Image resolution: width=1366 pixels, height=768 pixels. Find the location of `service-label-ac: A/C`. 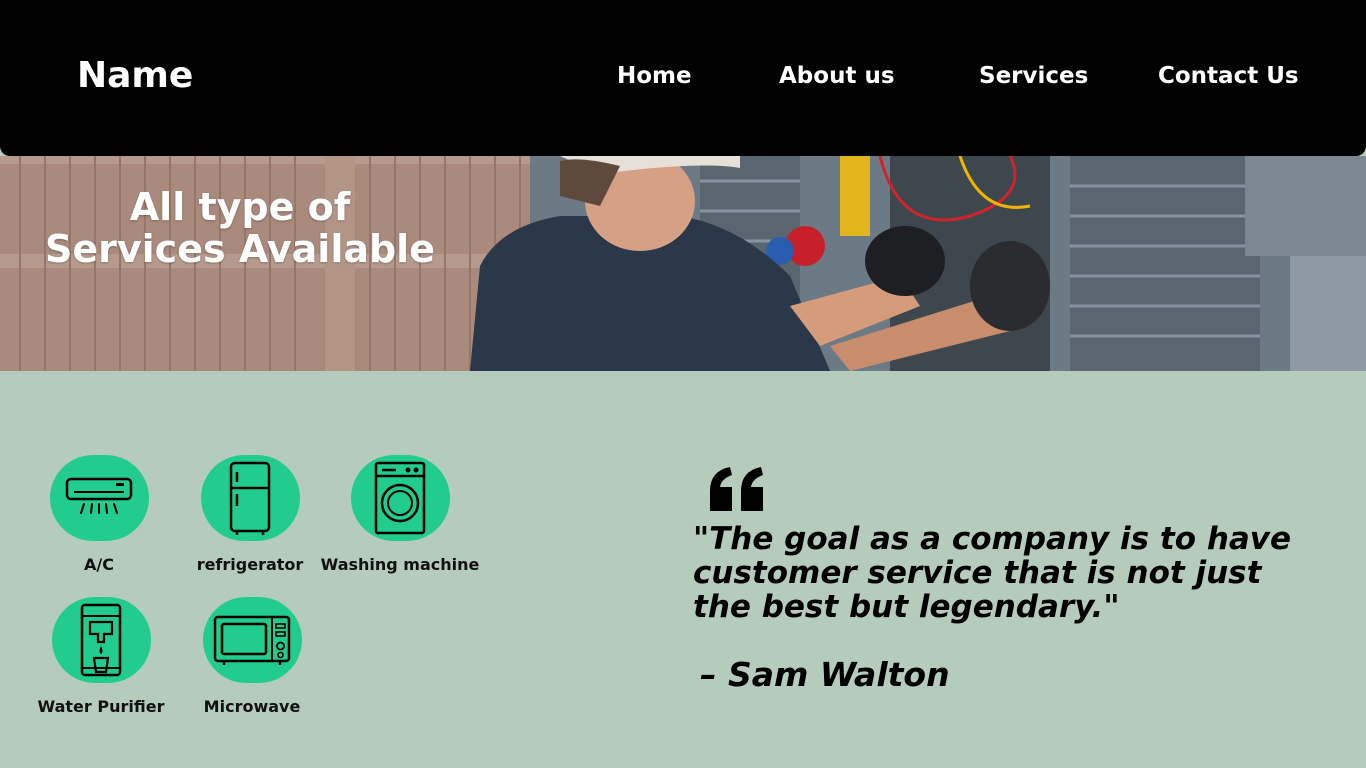

service-label-ac: A/C is located at coordinates (99, 564).